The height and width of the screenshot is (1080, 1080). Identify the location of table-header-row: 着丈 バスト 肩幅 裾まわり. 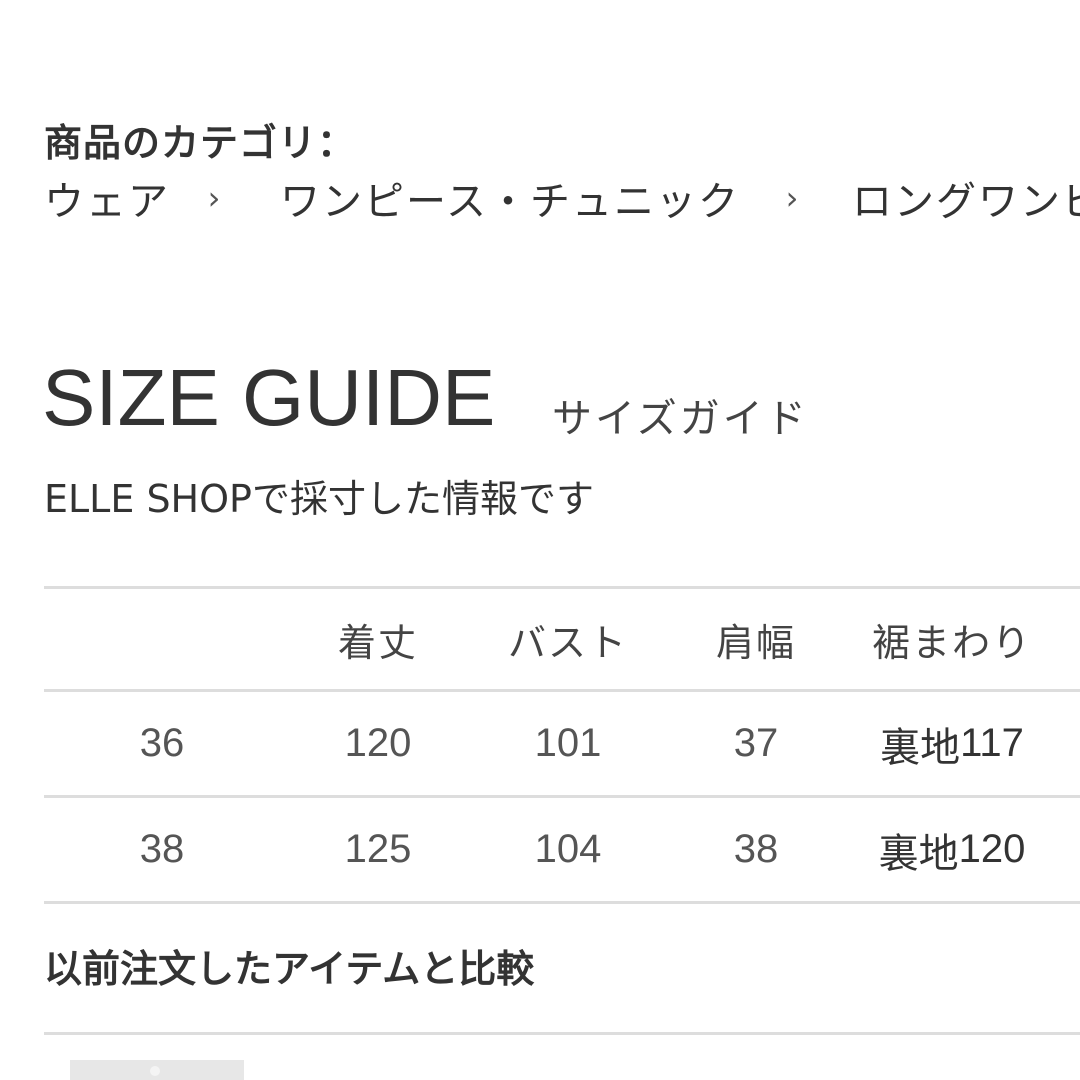
(562, 637).